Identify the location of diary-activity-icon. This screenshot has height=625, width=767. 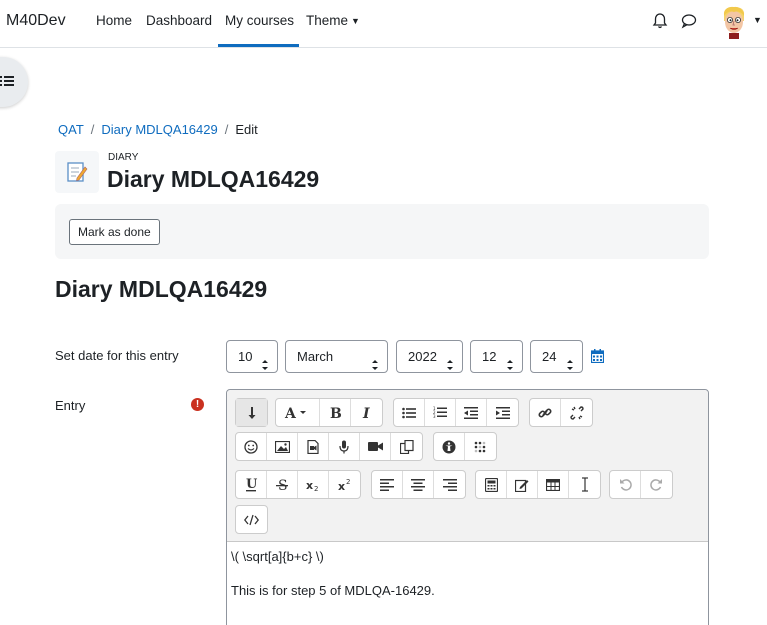
(77, 172).